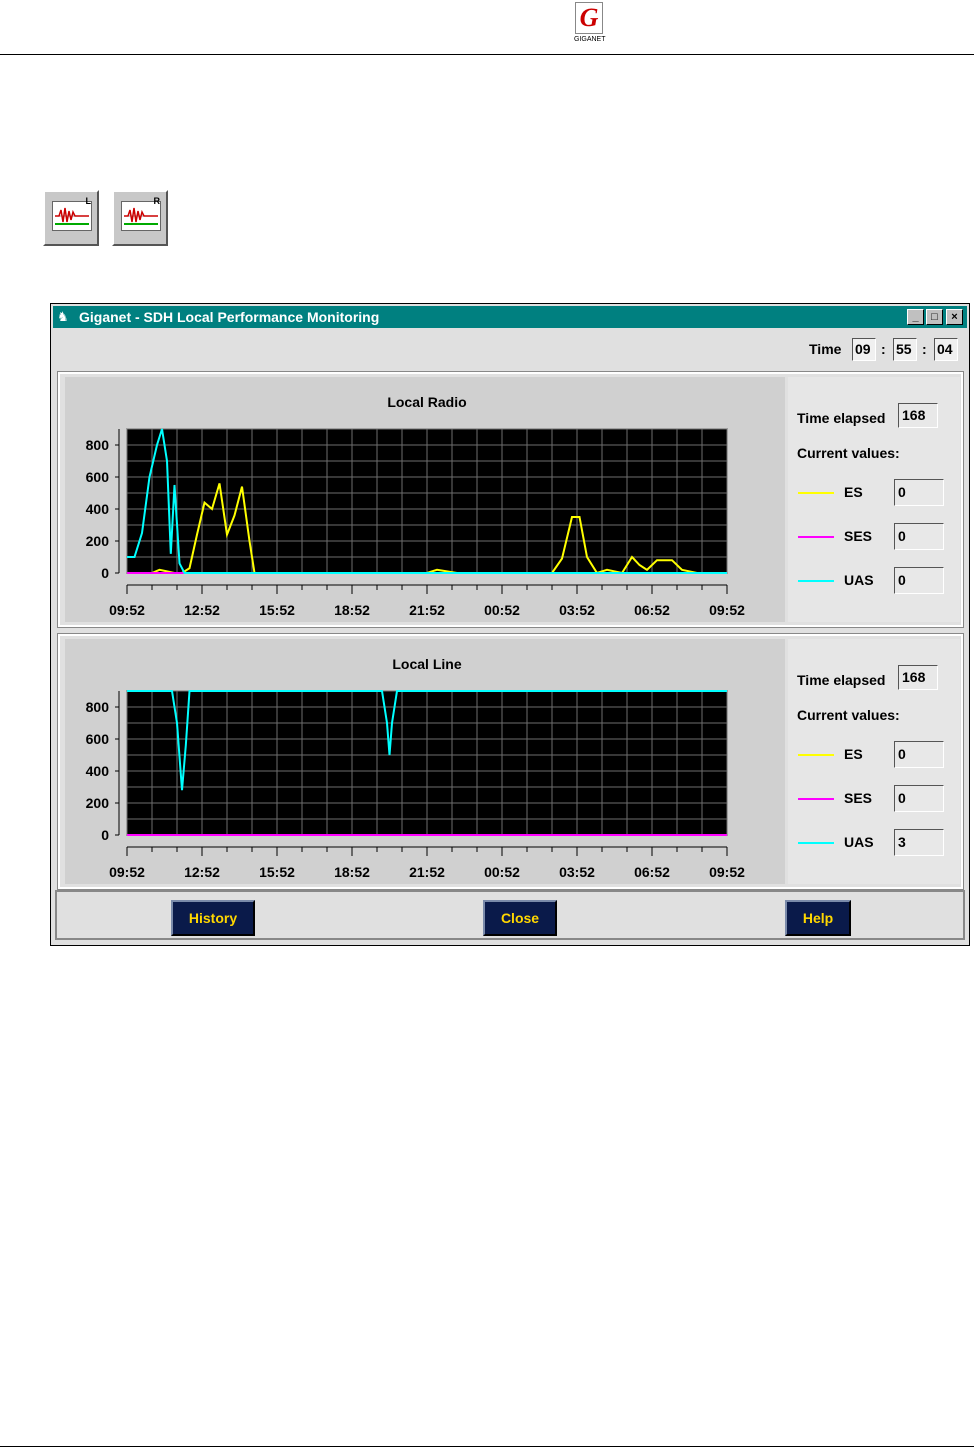  What do you see at coordinates (589, 18) in the screenshot?
I see `giganet-logo-mark: G` at bounding box center [589, 18].